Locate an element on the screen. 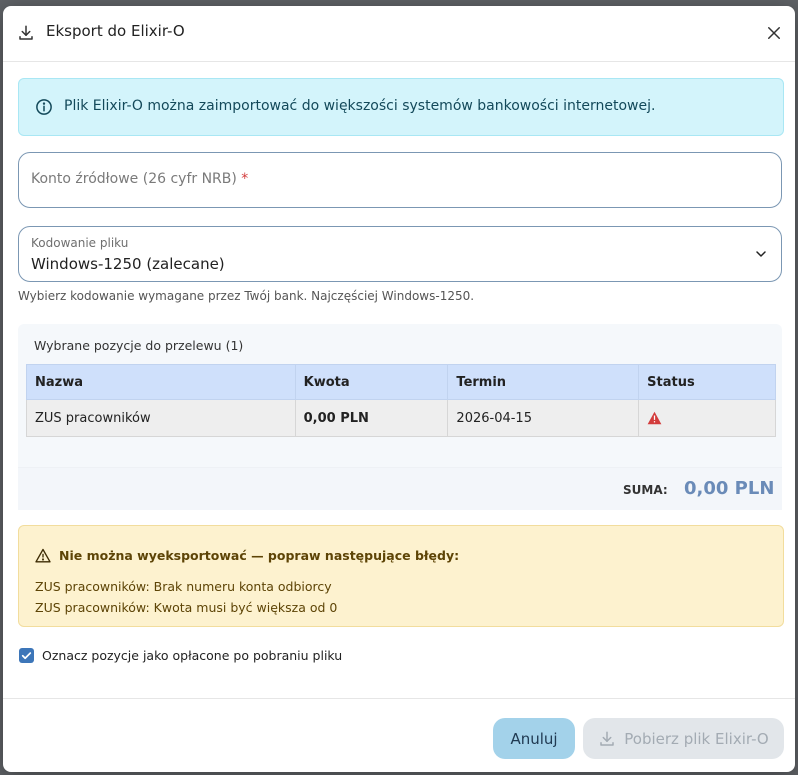  dialog-footer: Anuluj Pobierz plik Elixir-O is located at coordinates (399, 735).